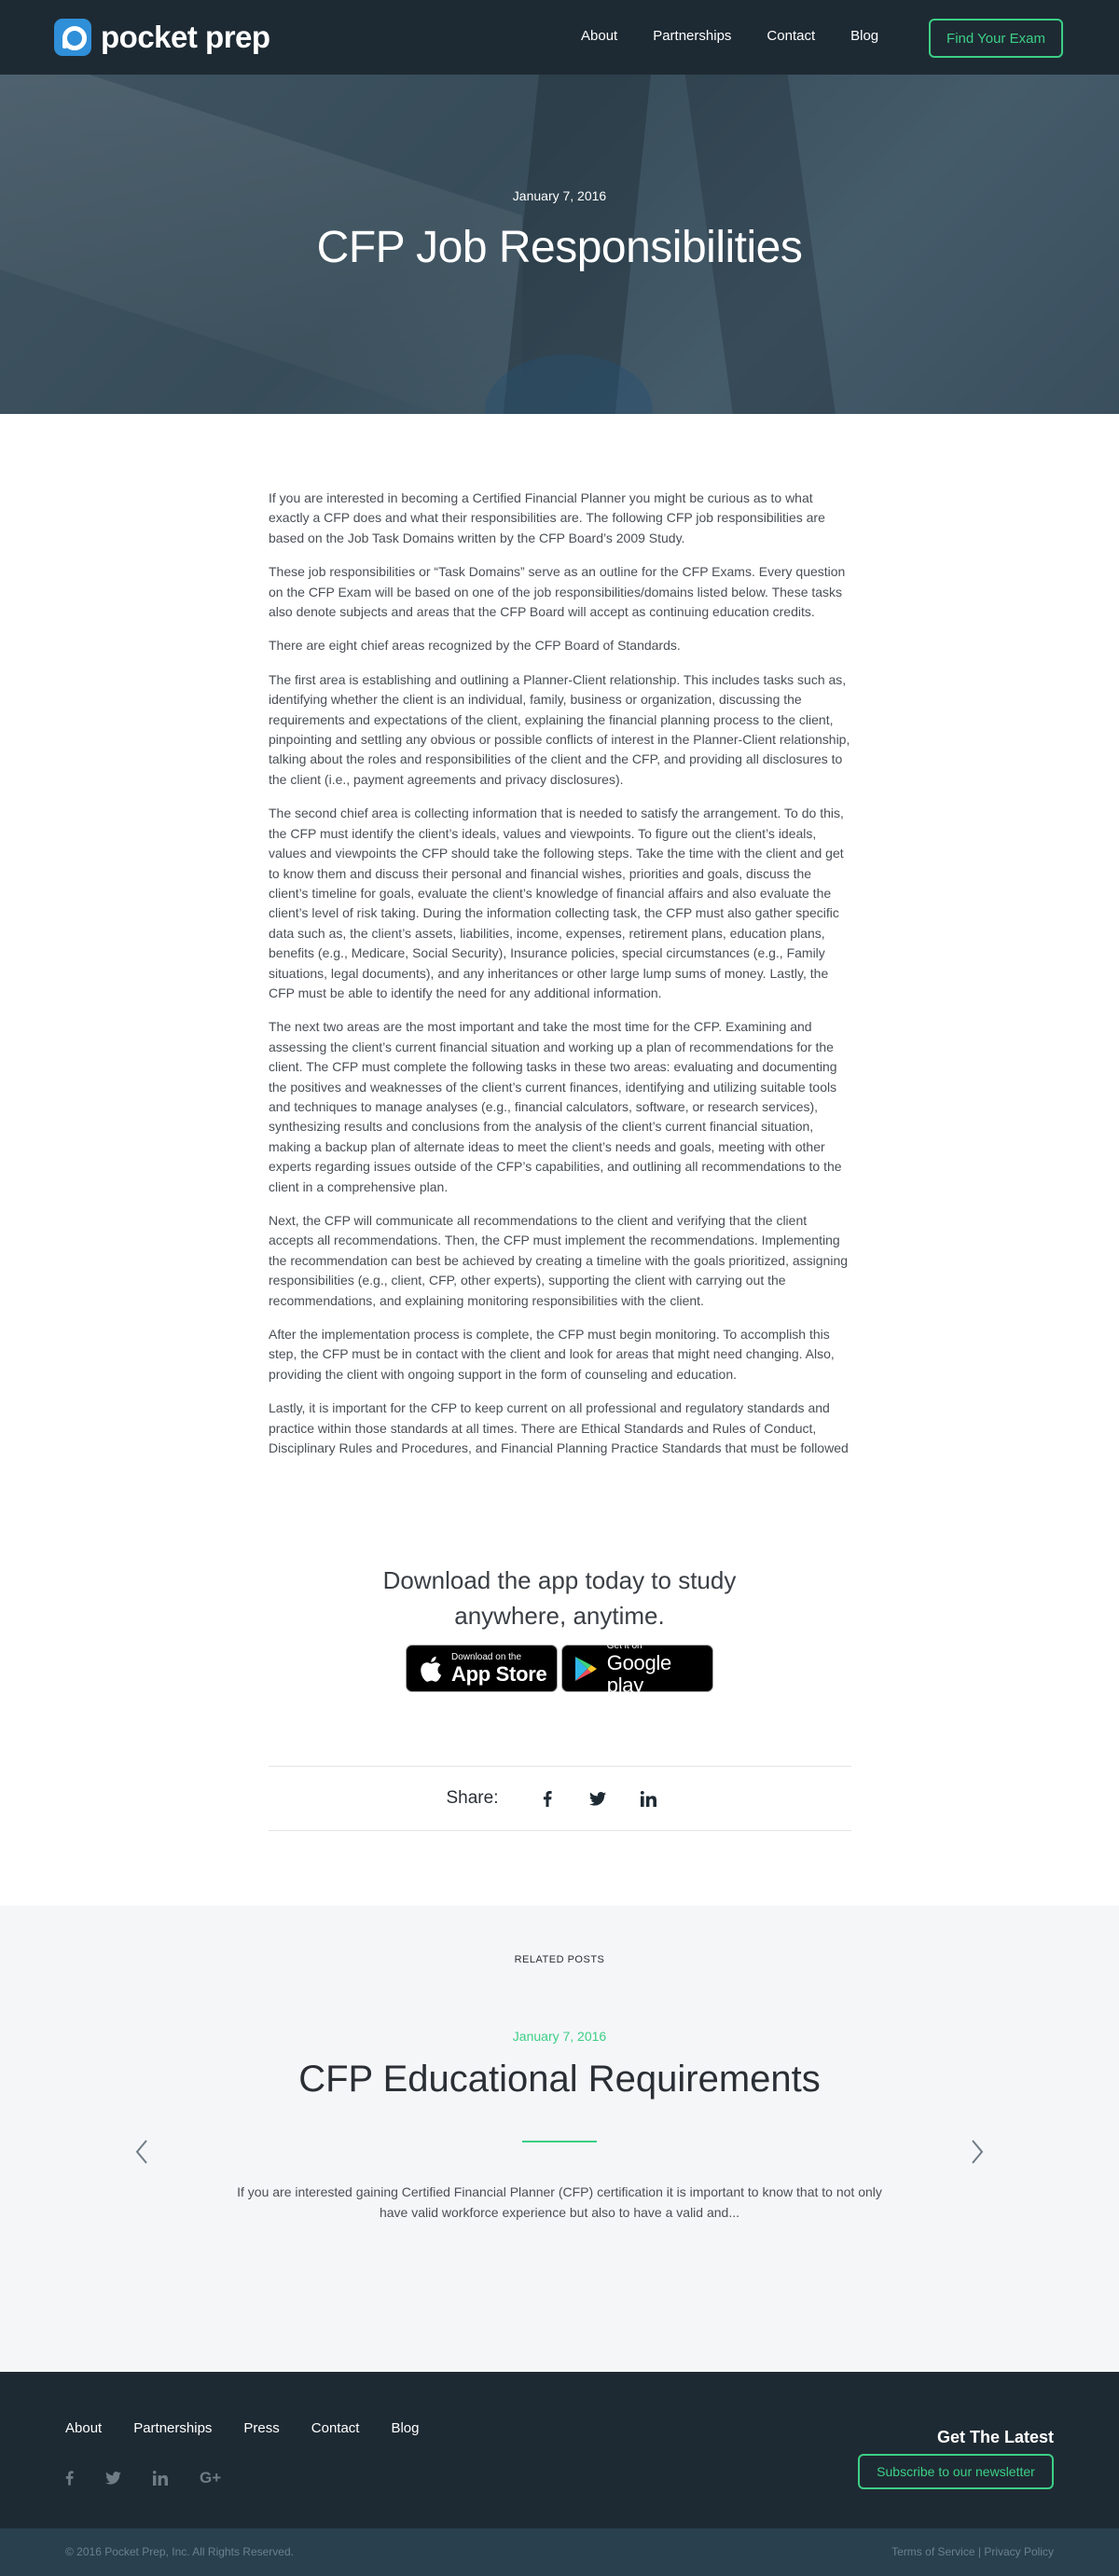 This screenshot has height=2576, width=1119. What do you see at coordinates (211, 2478) in the screenshot?
I see `google-plus-icon: G+` at bounding box center [211, 2478].